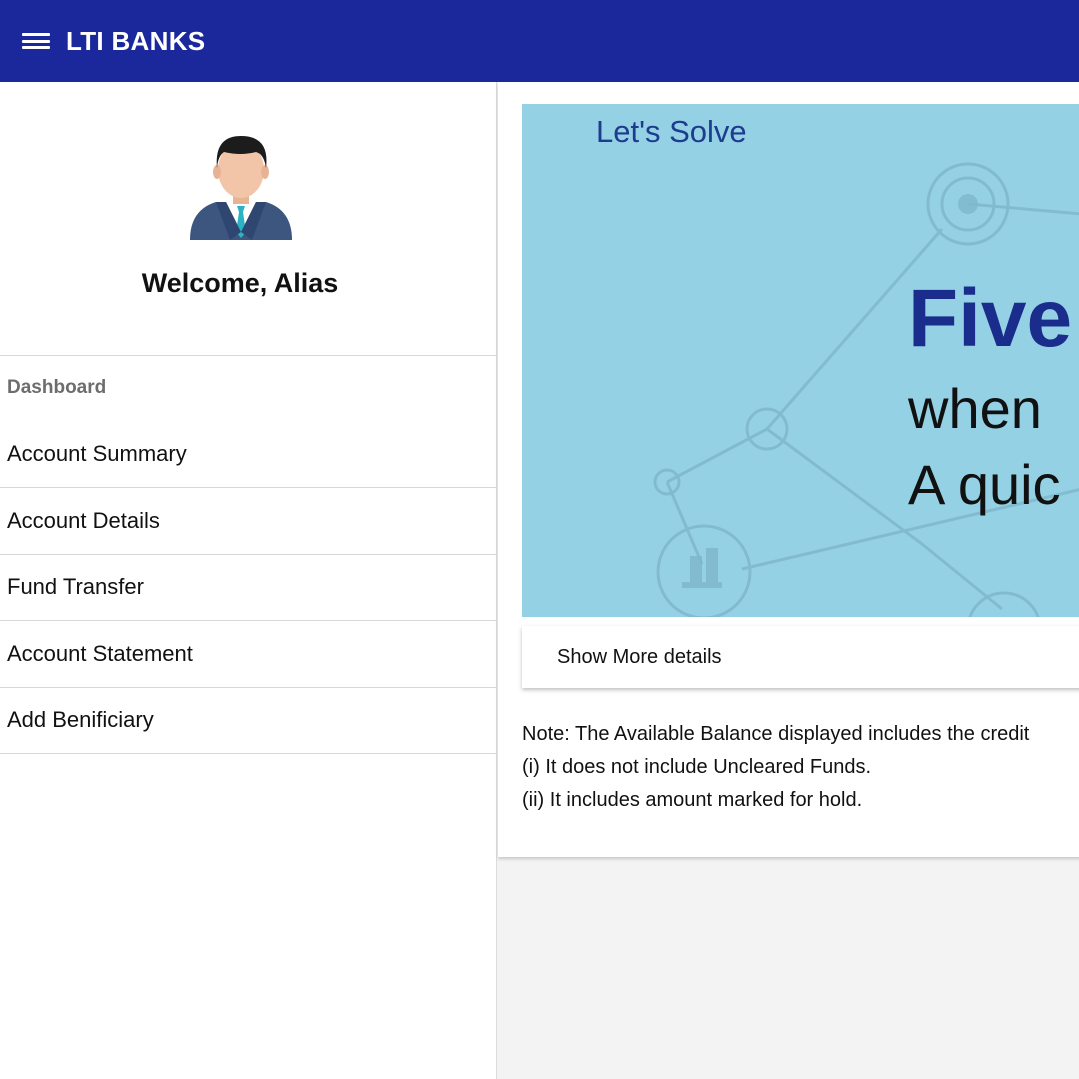 This screenshot has height=1079, width=1079. Describe the element at coordinates (248, 588) in the screenshot. I see `nav-item-fund-transfer: Fund Transfer` at that location.